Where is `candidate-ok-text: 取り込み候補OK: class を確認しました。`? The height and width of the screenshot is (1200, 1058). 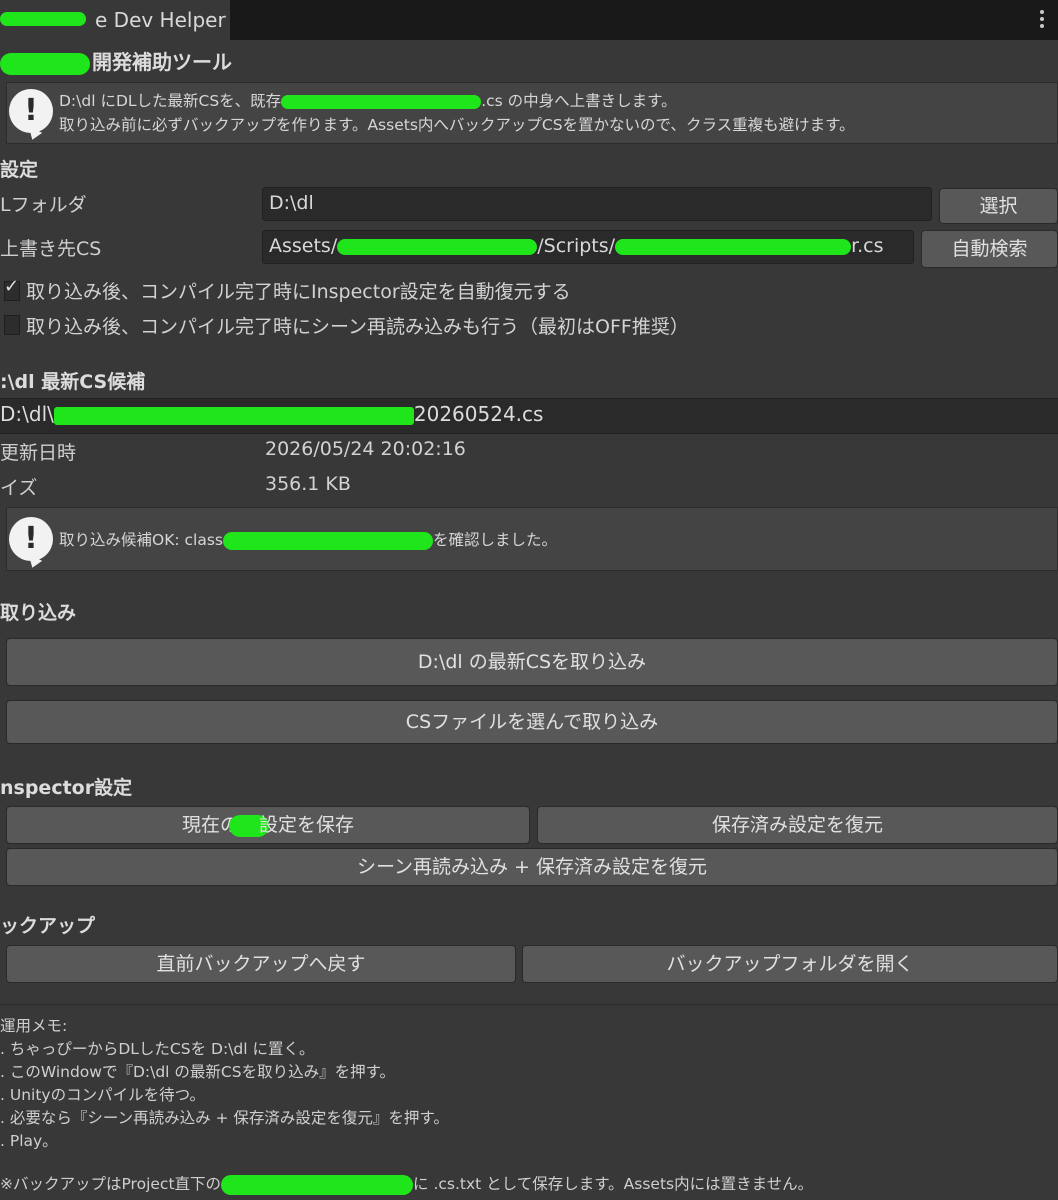
candidate-ok-text: 取り込み候補OK: class を確認しました。 is located at coordinates (308, 540).